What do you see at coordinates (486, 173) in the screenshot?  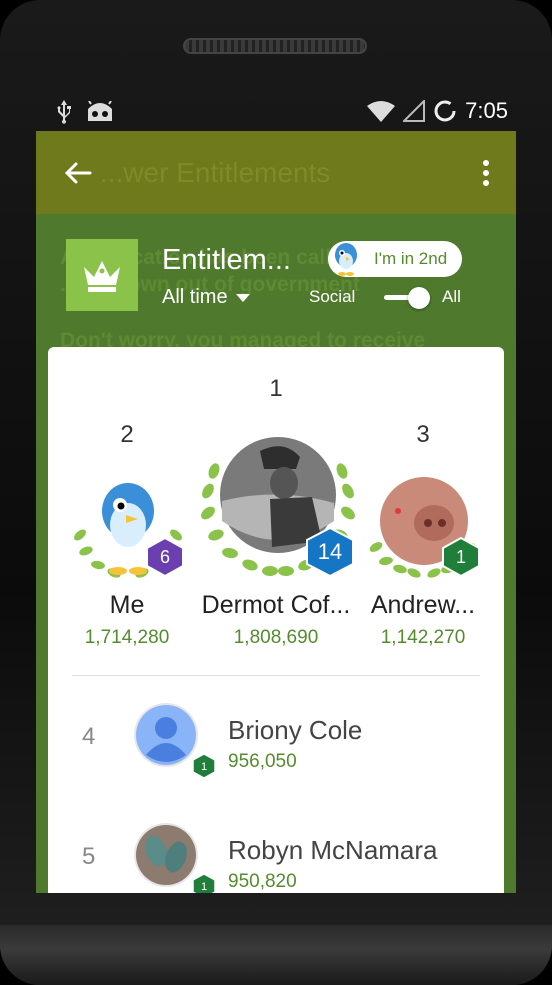 I see `overflow-menu-icon` at bounding box center [486, 173].